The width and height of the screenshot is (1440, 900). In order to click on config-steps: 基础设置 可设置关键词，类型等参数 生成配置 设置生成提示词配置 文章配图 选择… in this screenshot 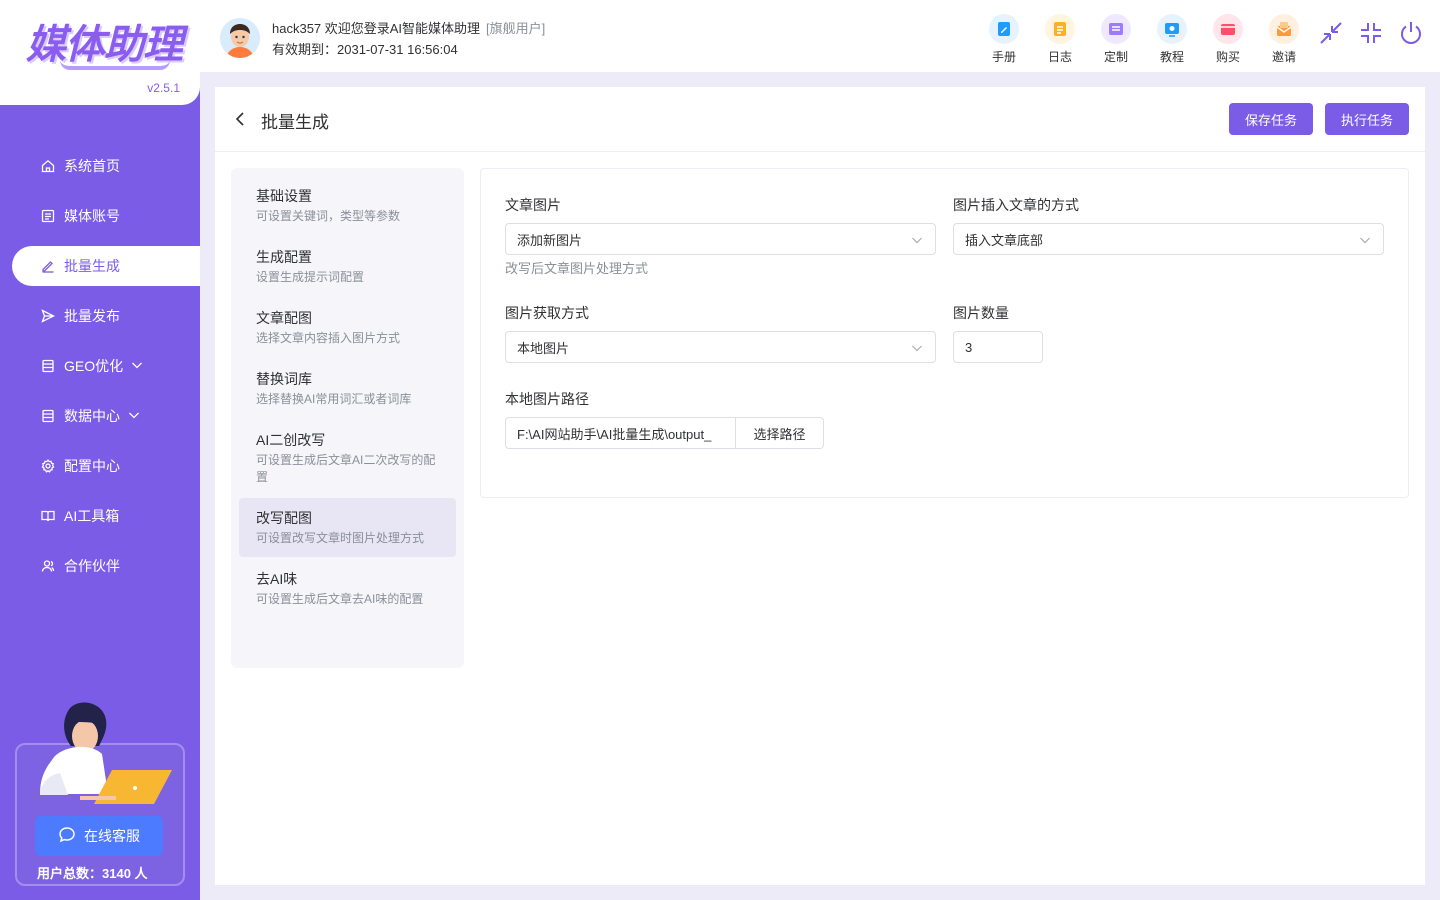, I will do `click(347, 418)`.